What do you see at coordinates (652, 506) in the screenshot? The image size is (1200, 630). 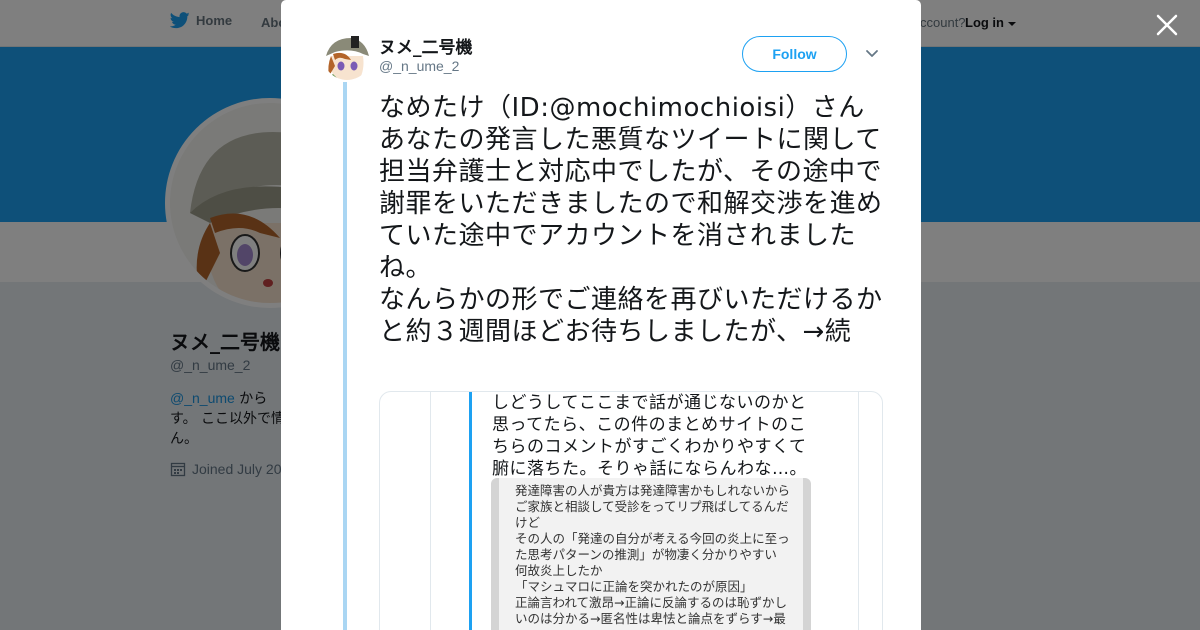 I see `media-embedded-line: ご家族と相談して受診をってリプ飛ばしてるんだ` at bounding box center [652, 506].